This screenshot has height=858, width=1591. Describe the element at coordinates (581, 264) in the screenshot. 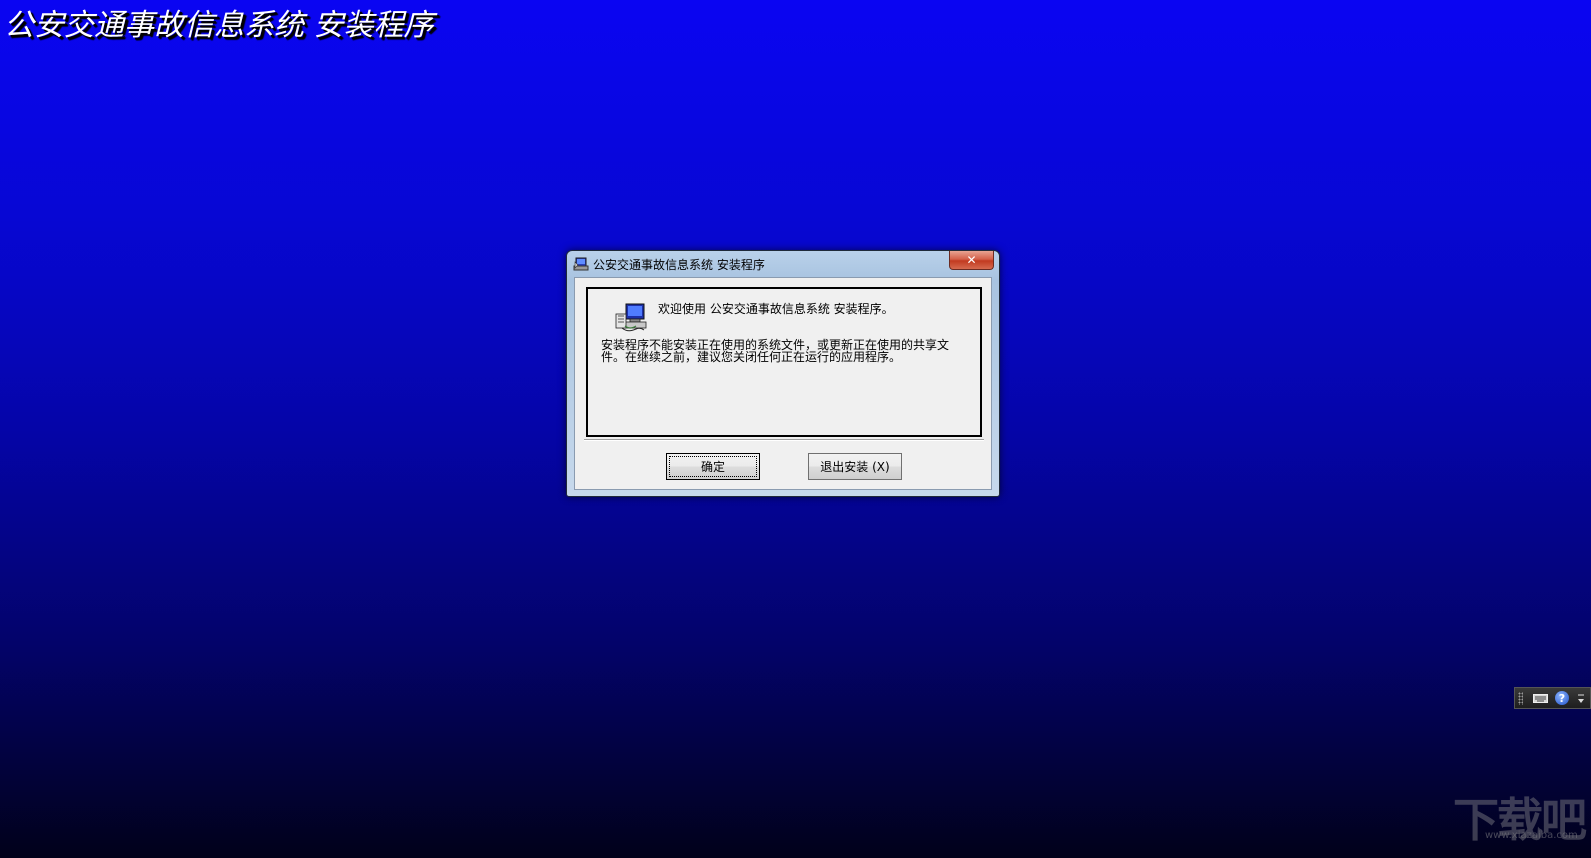

I see `setup-app-icon` at that location.